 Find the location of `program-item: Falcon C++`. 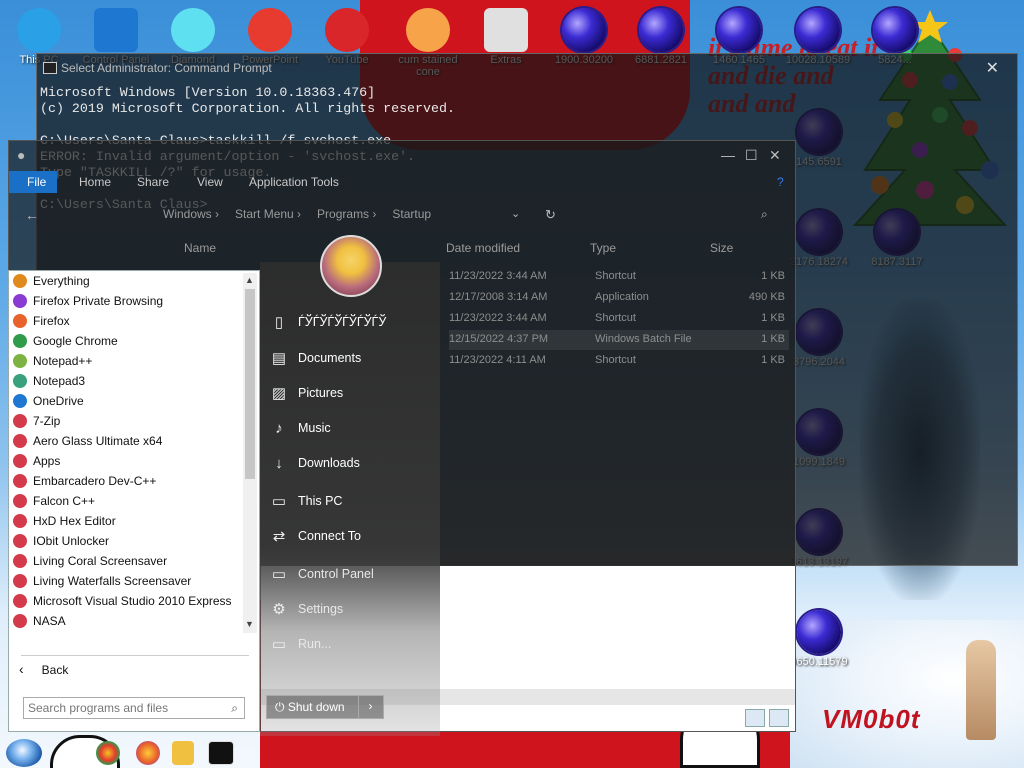

program-item: Falcon C++ is located at coordinates (126, 501).